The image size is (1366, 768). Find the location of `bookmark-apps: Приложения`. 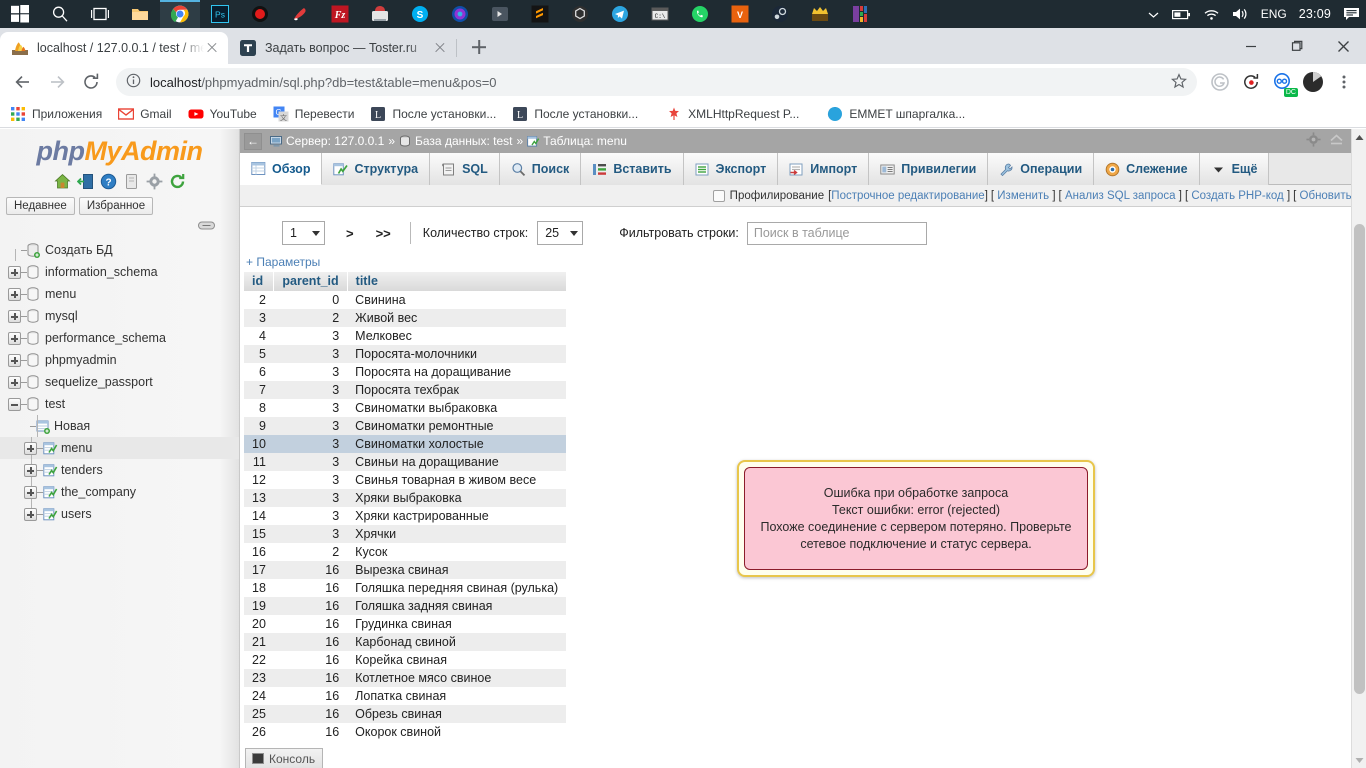

bookmark-apps: Приложения is located at coordinates (56, 114).